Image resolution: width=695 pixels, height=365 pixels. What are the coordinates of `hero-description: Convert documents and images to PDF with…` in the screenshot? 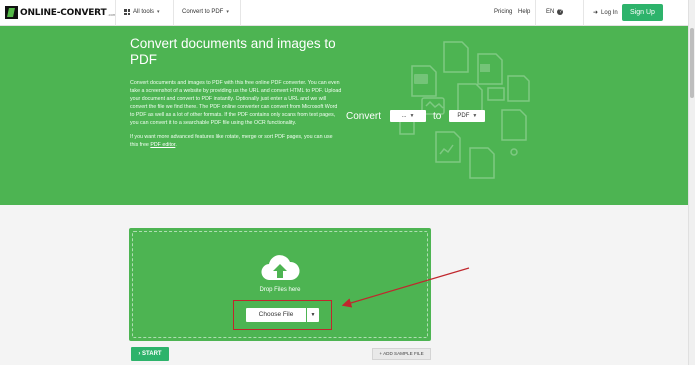 It's located at (236, 115).